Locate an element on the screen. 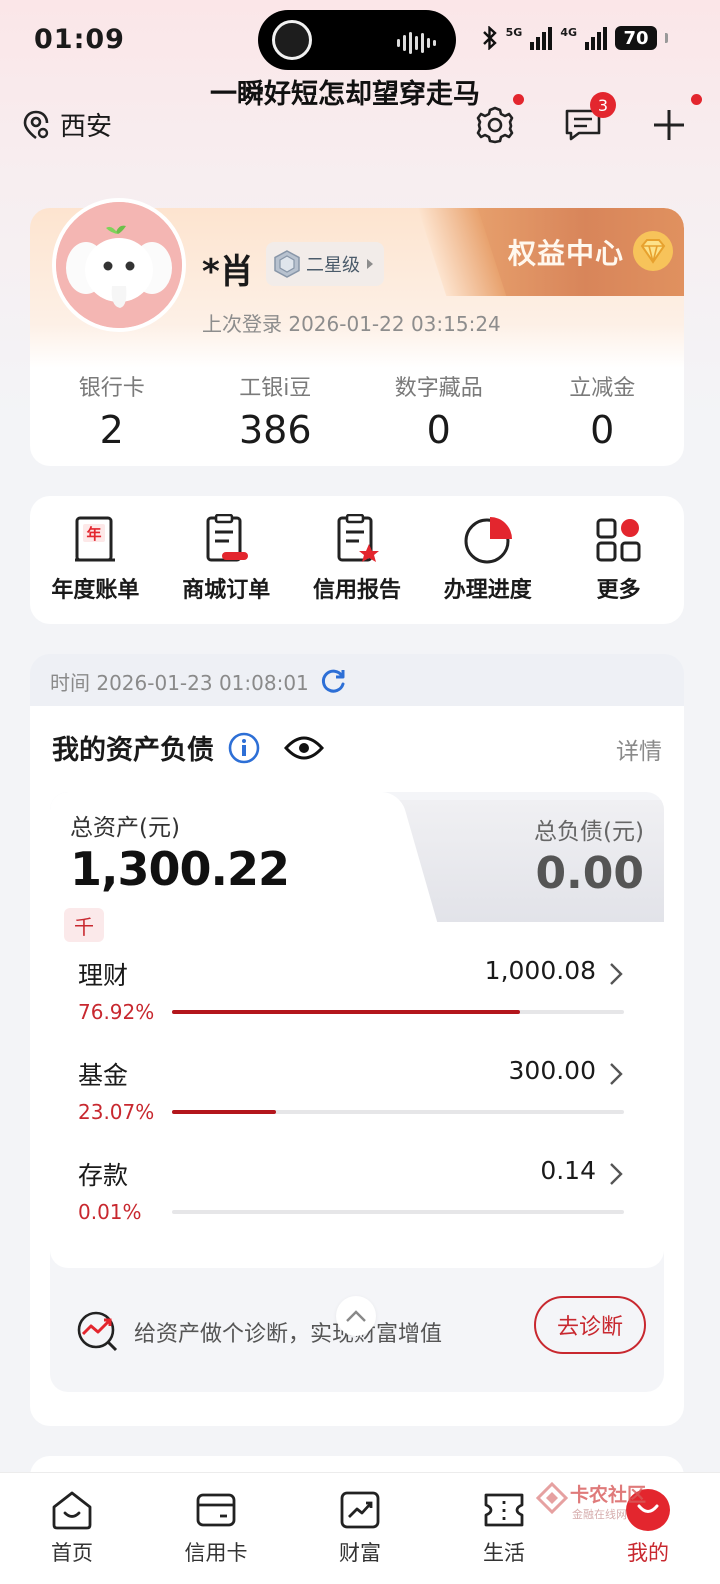 The image size is (720, 1584). diagnose-text: 给资产做个诊断，实现财富增值 is located at coordinates (288, 1334).